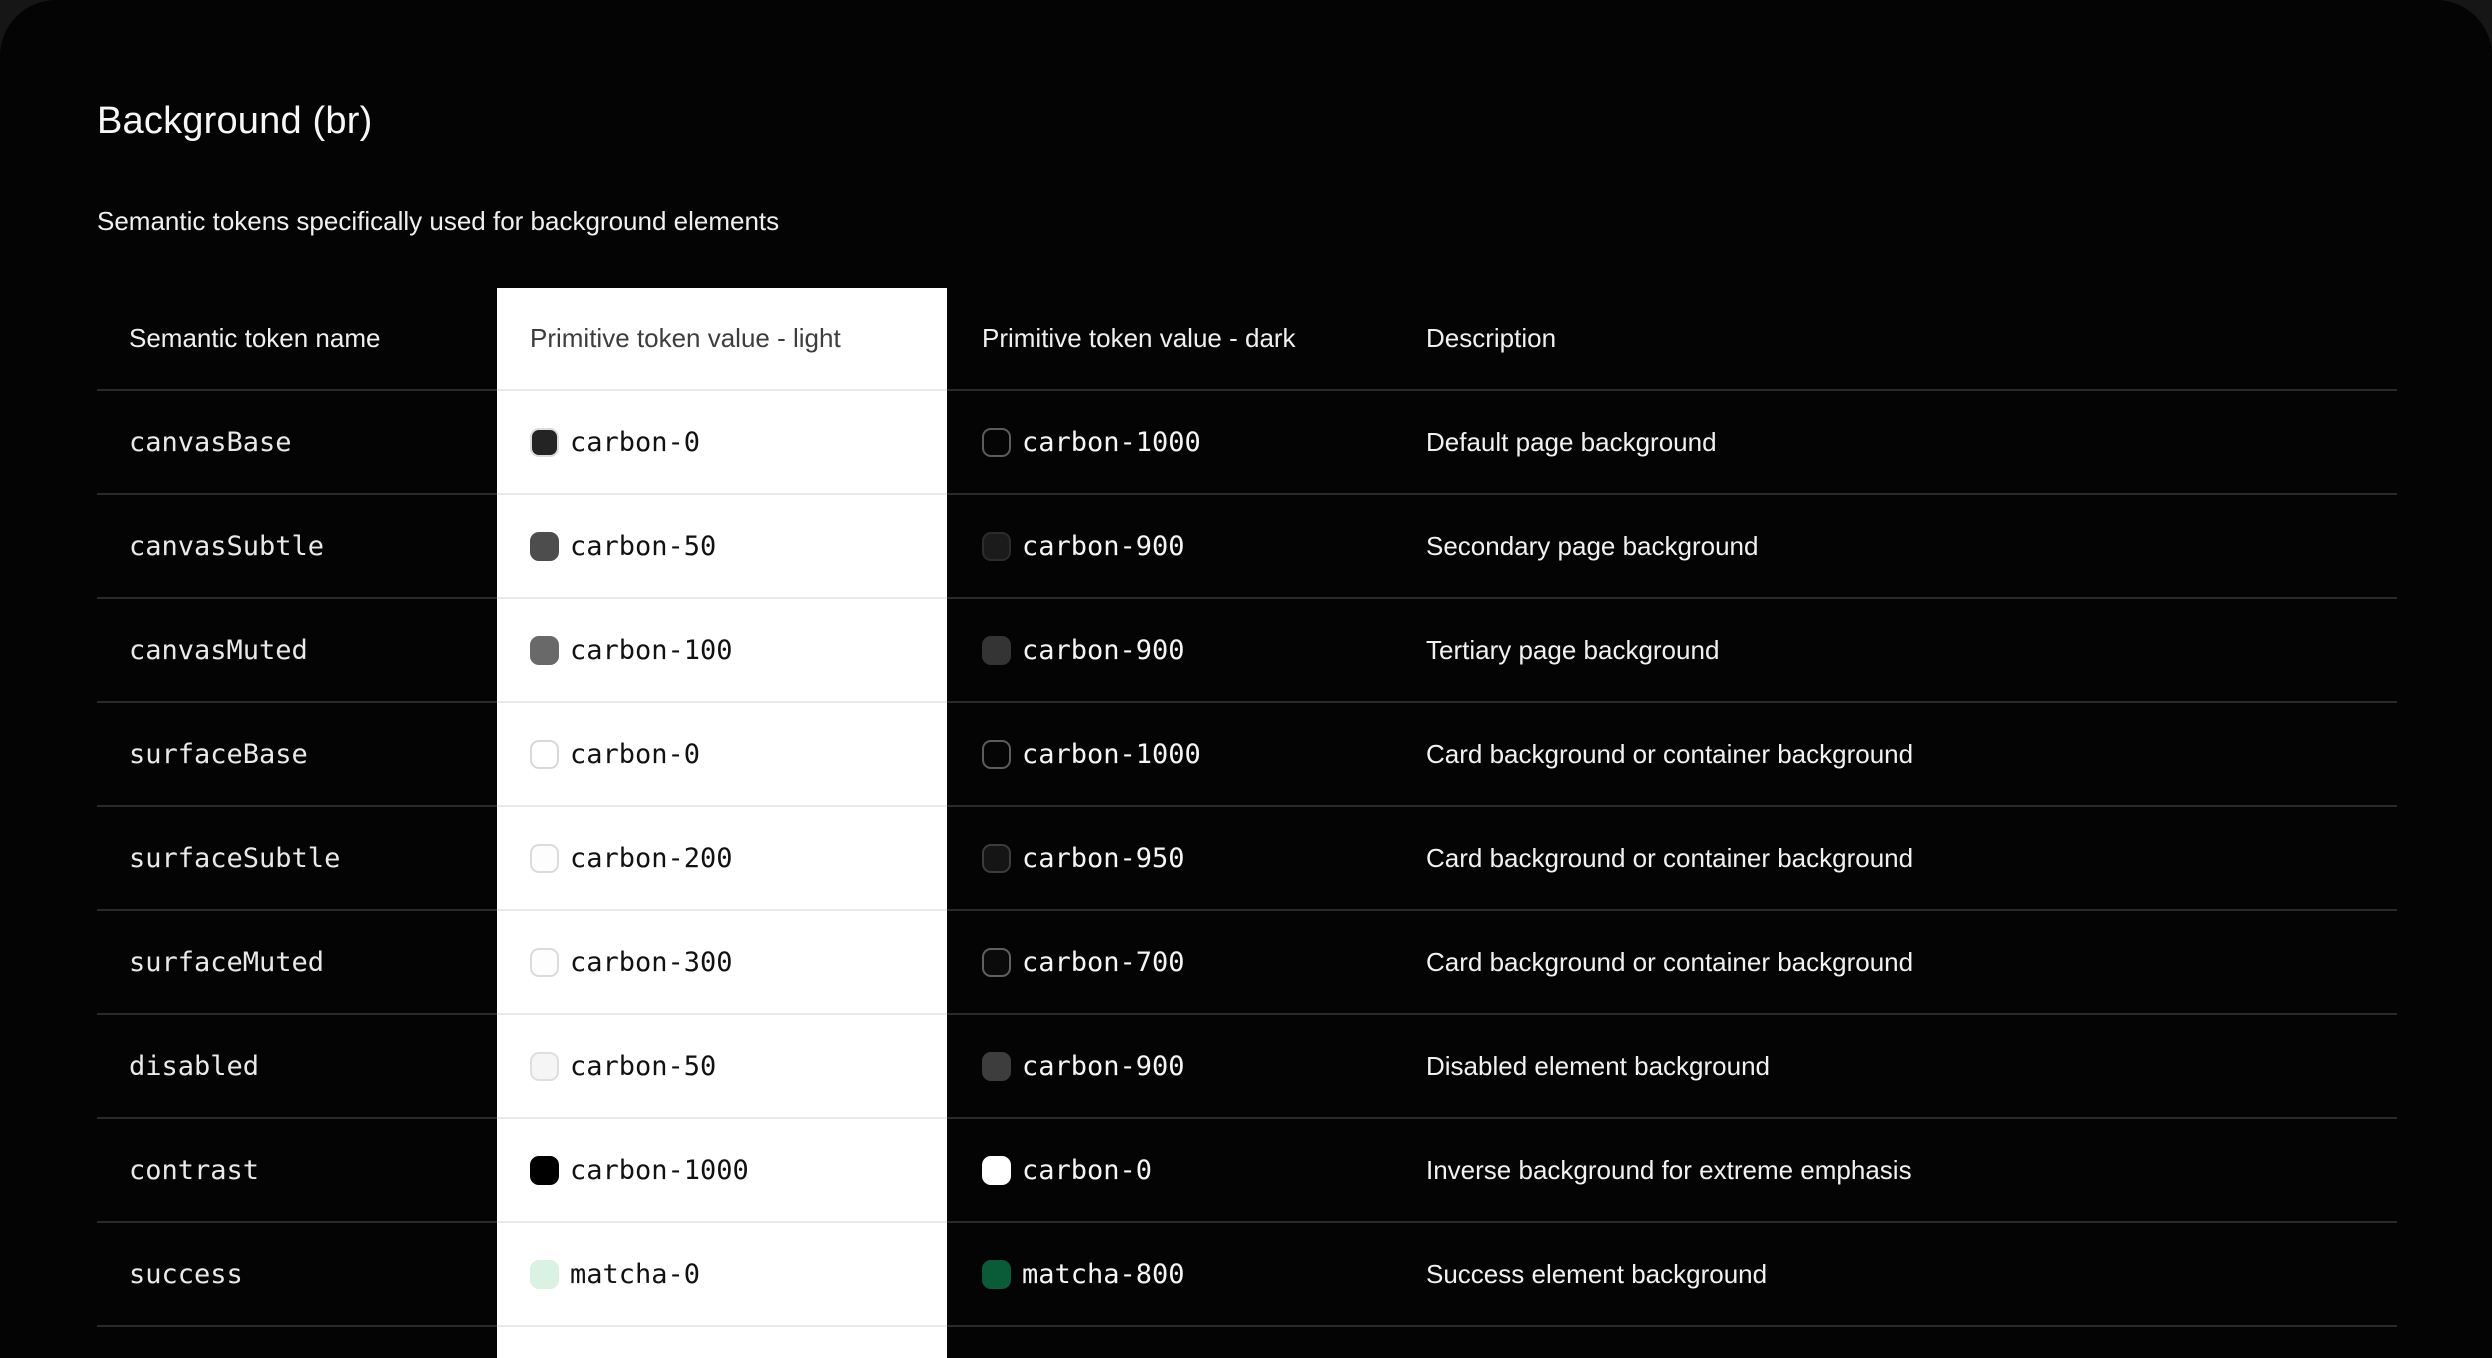  I want to click on token-name: disabled, so click(194, 1066).